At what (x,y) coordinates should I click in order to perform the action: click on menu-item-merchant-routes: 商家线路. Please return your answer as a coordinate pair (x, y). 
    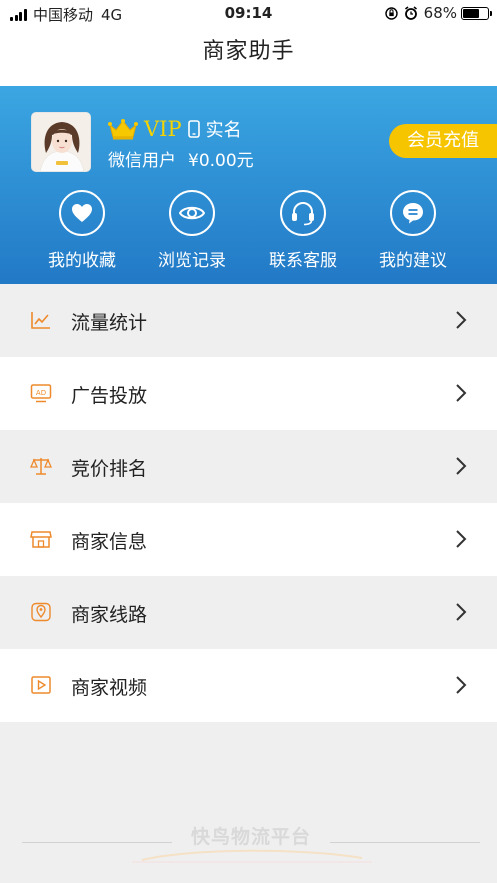
    Looking at the image, I should click on (248, 612).